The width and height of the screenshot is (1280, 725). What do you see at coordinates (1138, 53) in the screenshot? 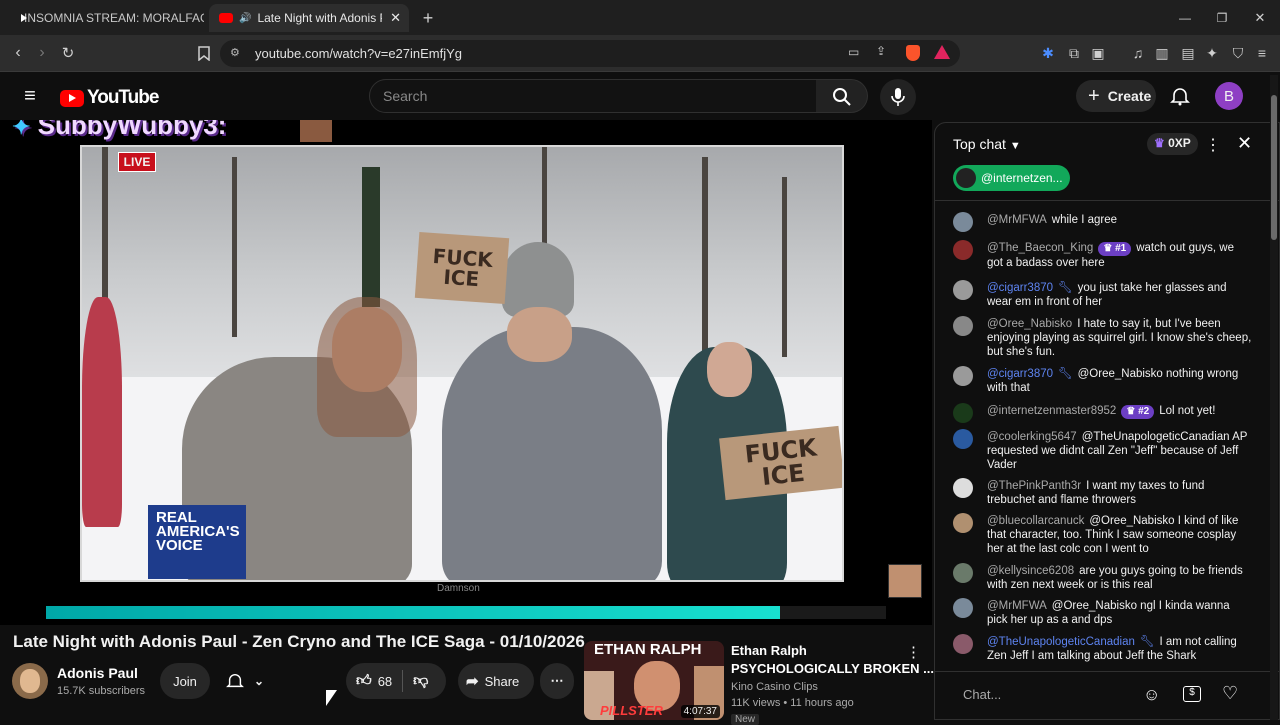
I see `media-icon: ♫` at bounding box center [1138, 53].